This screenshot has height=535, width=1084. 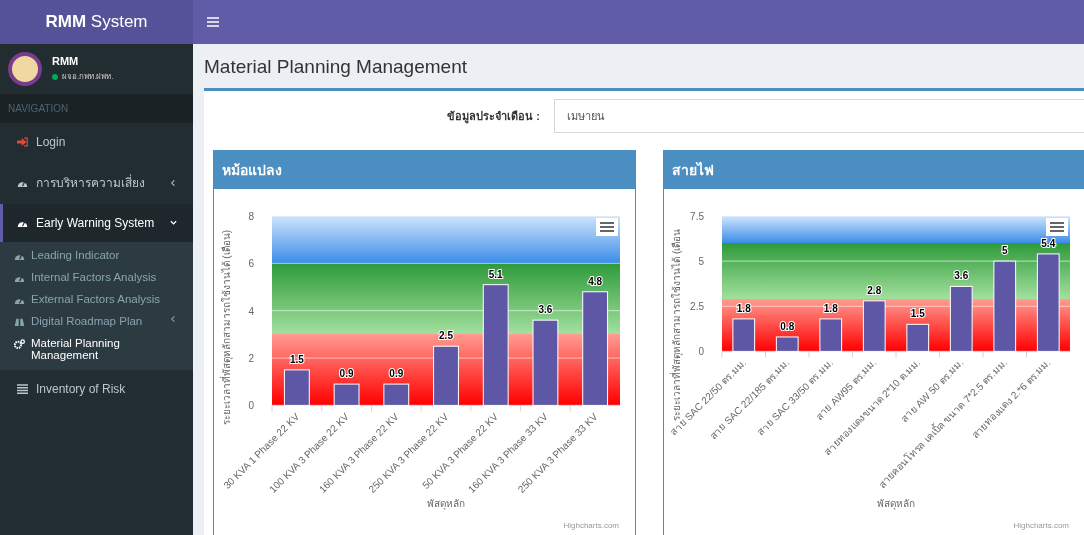 I want to click on status-dot, so click(x=55, y=76).